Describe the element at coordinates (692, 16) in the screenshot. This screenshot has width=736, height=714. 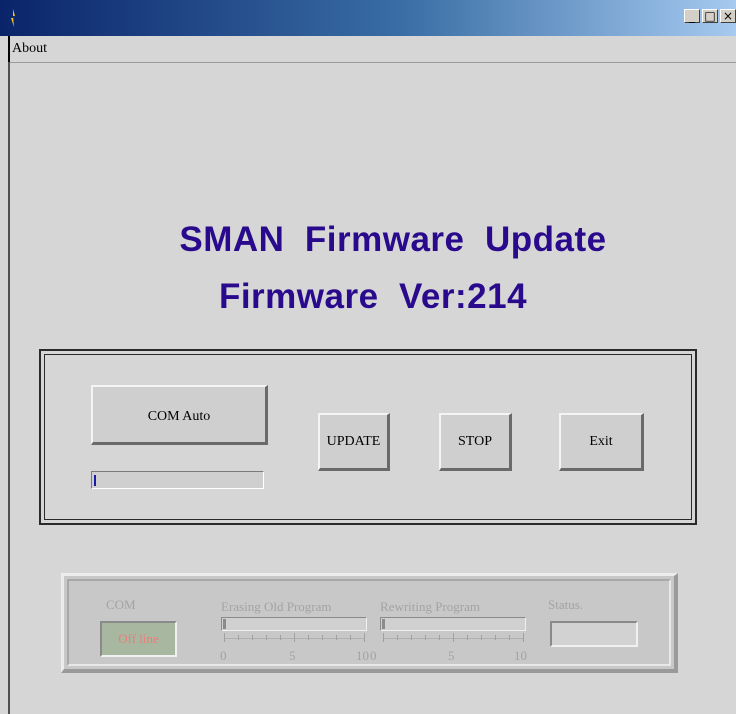
I see `minimize-button: _` at that location.